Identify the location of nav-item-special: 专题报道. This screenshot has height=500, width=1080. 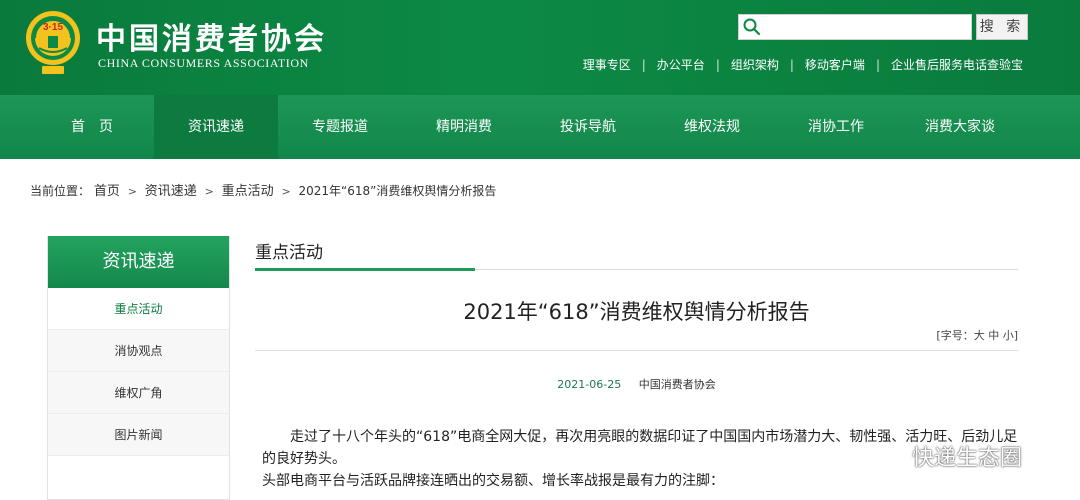
(340, 127).